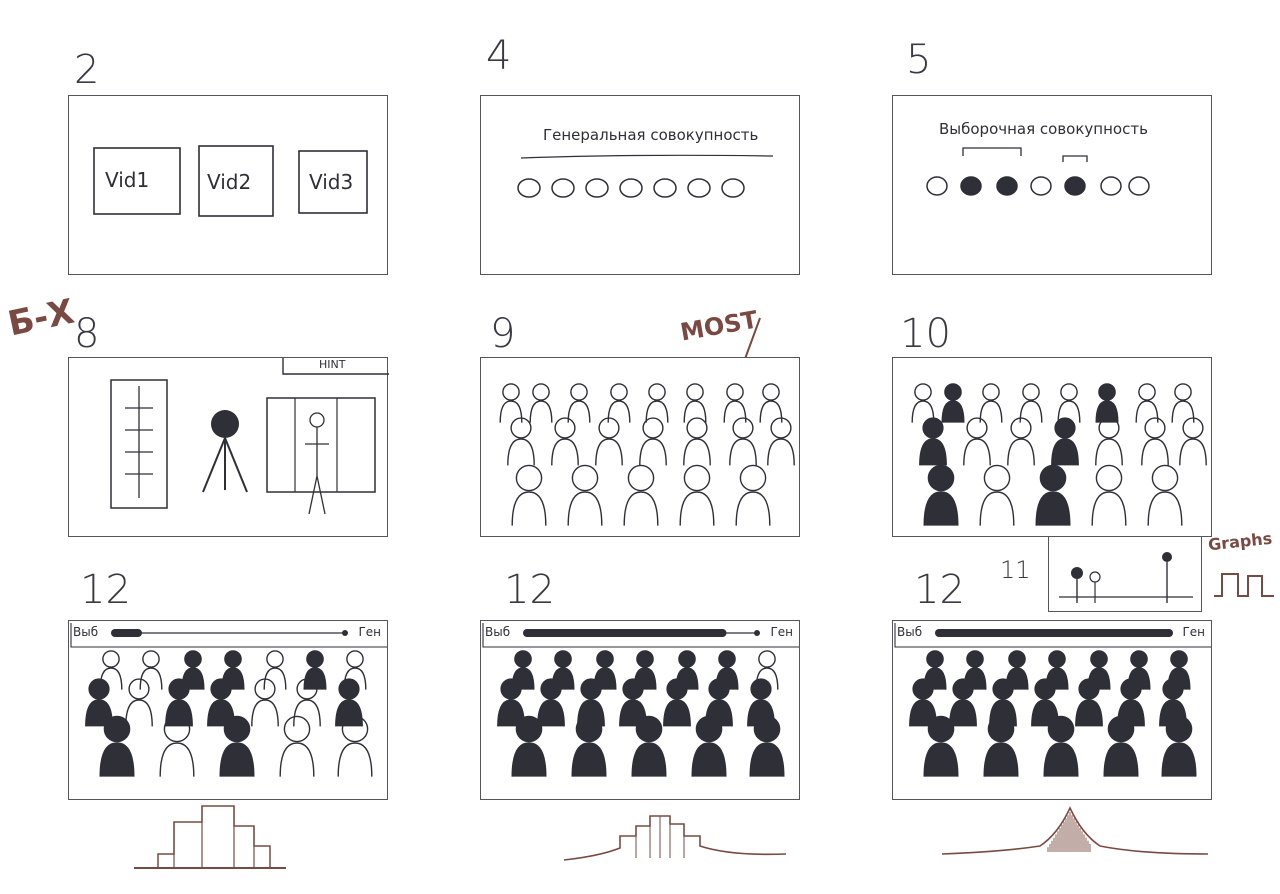 Image resolution: width=1280 pixels, height=894 pixels. Describe the element at coordinates (1043, 129) in the screenshot. I see `sample-title: Выборочная совокупность` at that location.